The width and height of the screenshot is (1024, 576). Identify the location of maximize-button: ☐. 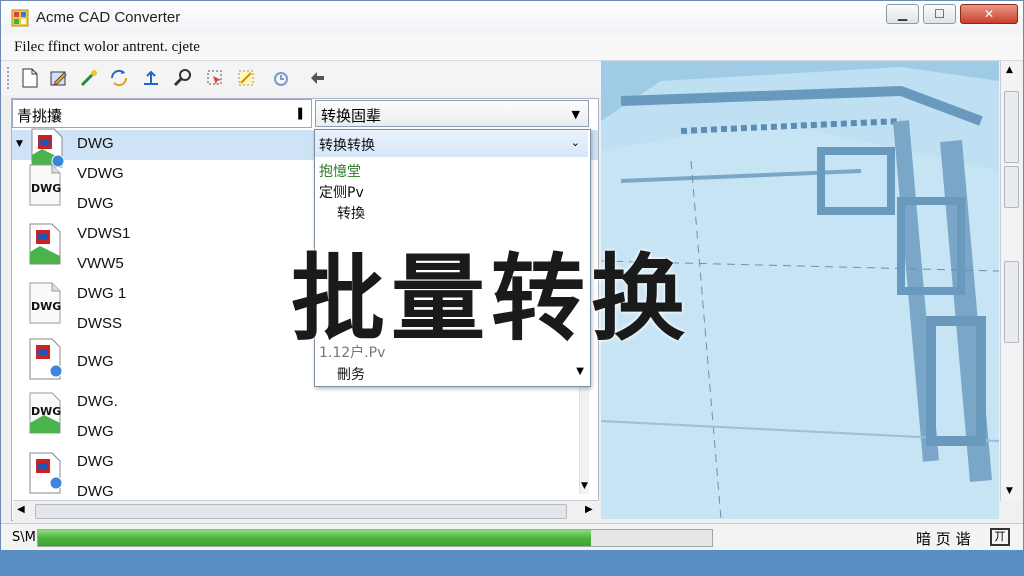
(939, 14).